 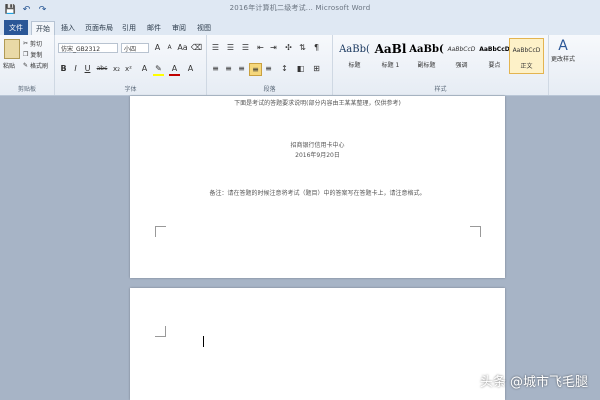 I want to click on bold-button: B, so click(x=63, y=68).